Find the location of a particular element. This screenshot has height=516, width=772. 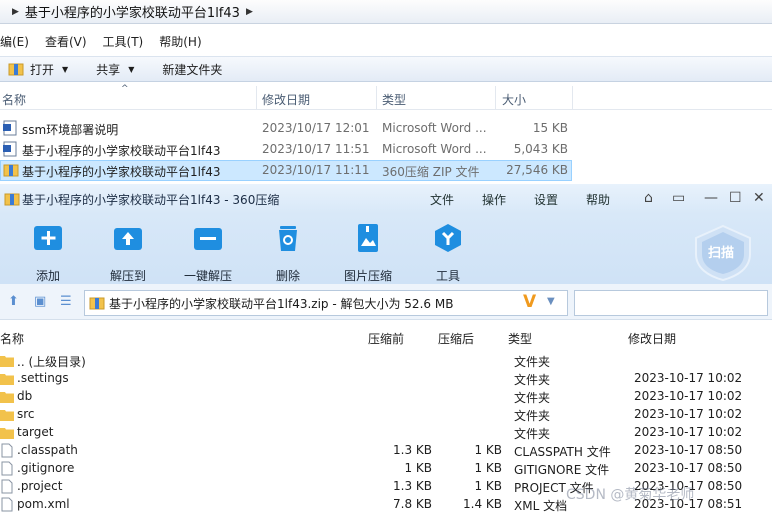

skin-icon: ⌂ is located at coordinates (648, 198).